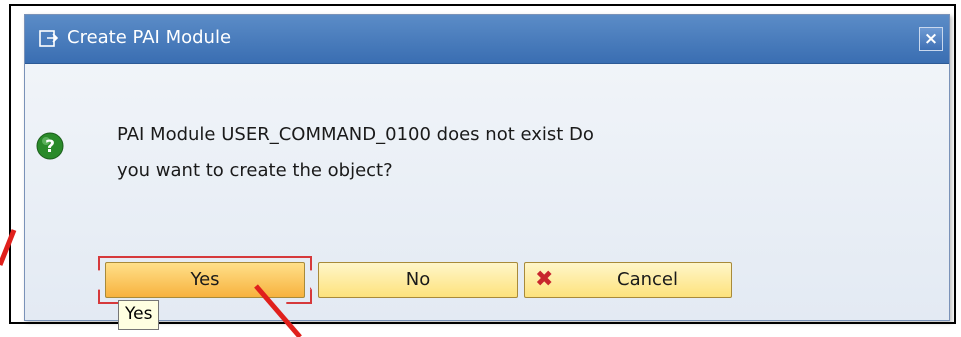 This screenshot has width=961, height=337. Describe the element at coordinates (149, 37) in the screenshot. I see `dialog-title: Create PAI Module` at that location.